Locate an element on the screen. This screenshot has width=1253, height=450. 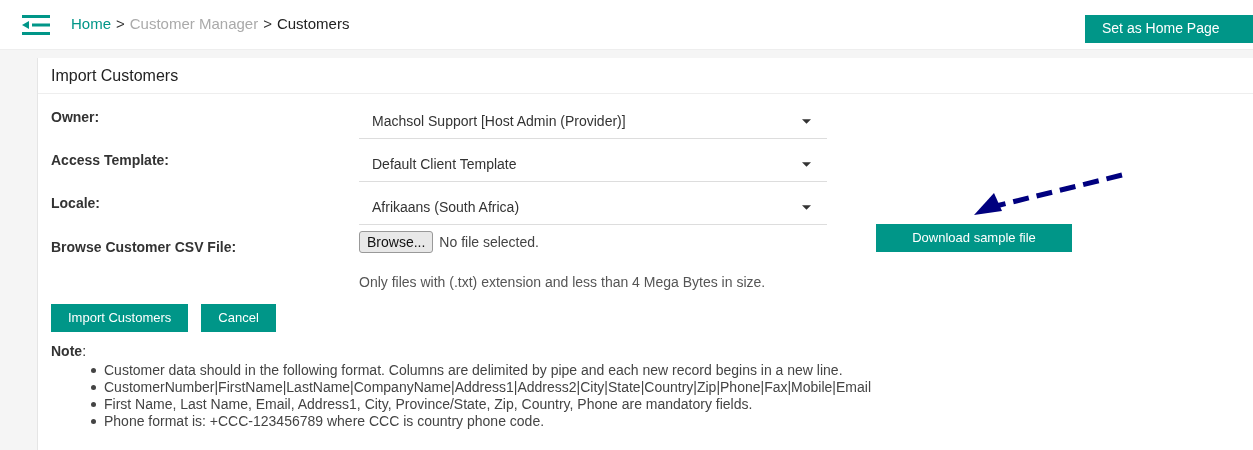
breadcrumb-link: Home is located at coordinates (91, 24).